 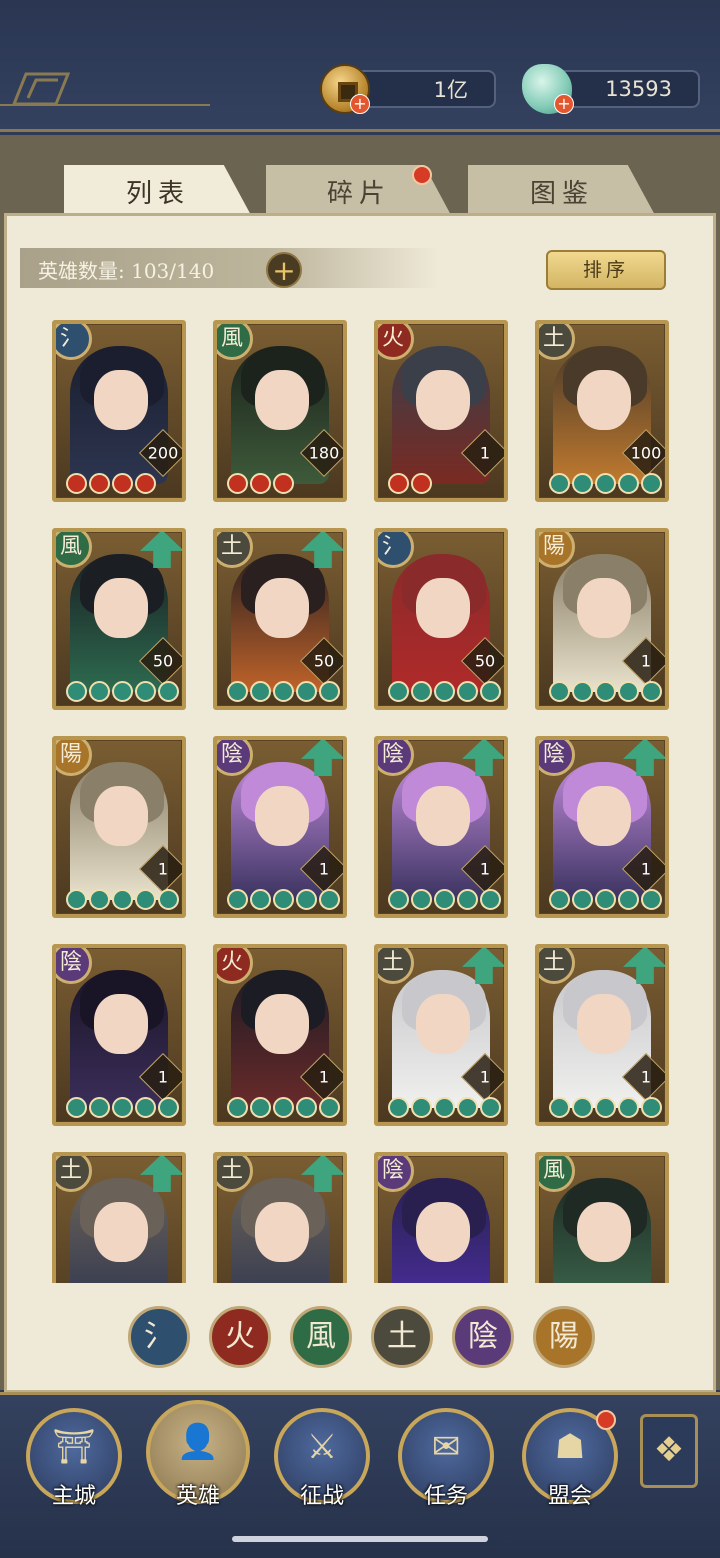 What do you see at coordinates (280, 411) in the screenshot?
I see `hero-card: 風 180` at bounding box center [280, 411].